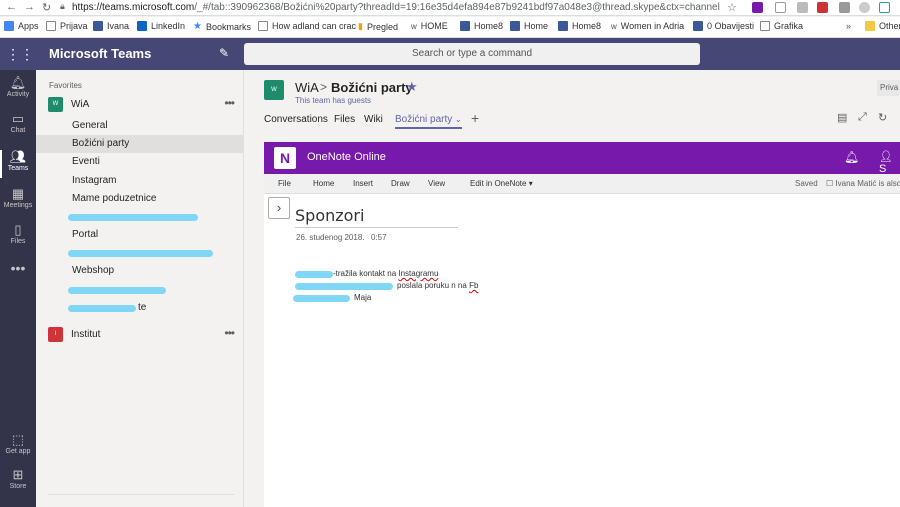 This screenshot has width=900, height=507. Describe the element at coordinates (140, 308) in the screenshot. I see `channel-redacted: te` at that location.